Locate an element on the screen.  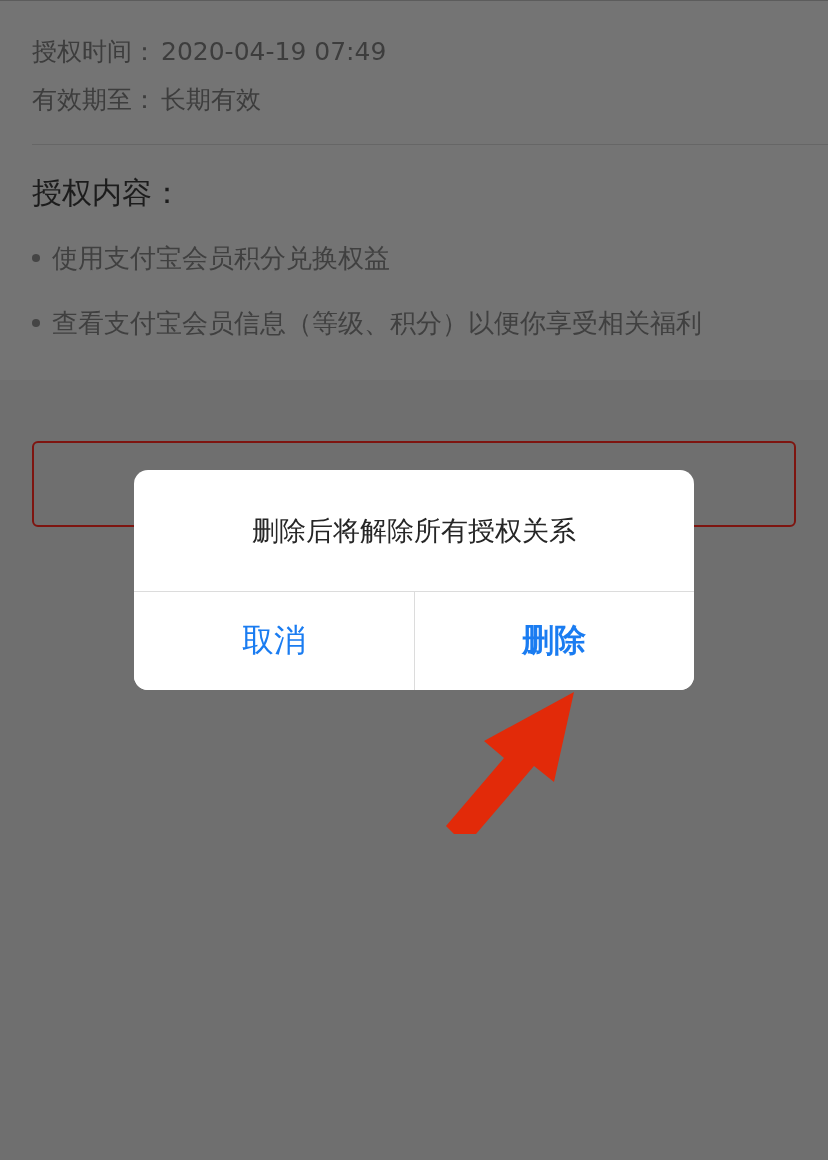
section-title: 授权内容： is located at coordinates (107, 193).